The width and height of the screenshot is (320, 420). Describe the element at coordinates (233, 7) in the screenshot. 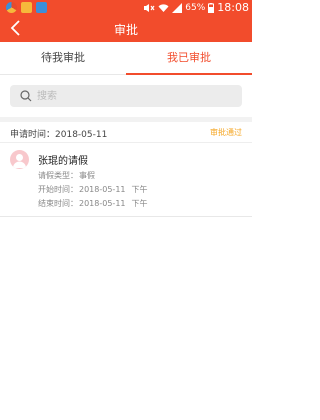

I see `clock: 18:08` at that location.